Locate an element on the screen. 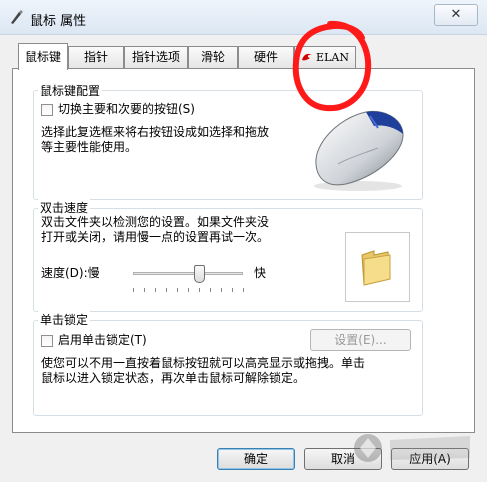 The image size is (487, 482). double-click-desc-2: 打开或关闭，请用慢一点的设置再试一次。 is located at coordinates (155, 237).